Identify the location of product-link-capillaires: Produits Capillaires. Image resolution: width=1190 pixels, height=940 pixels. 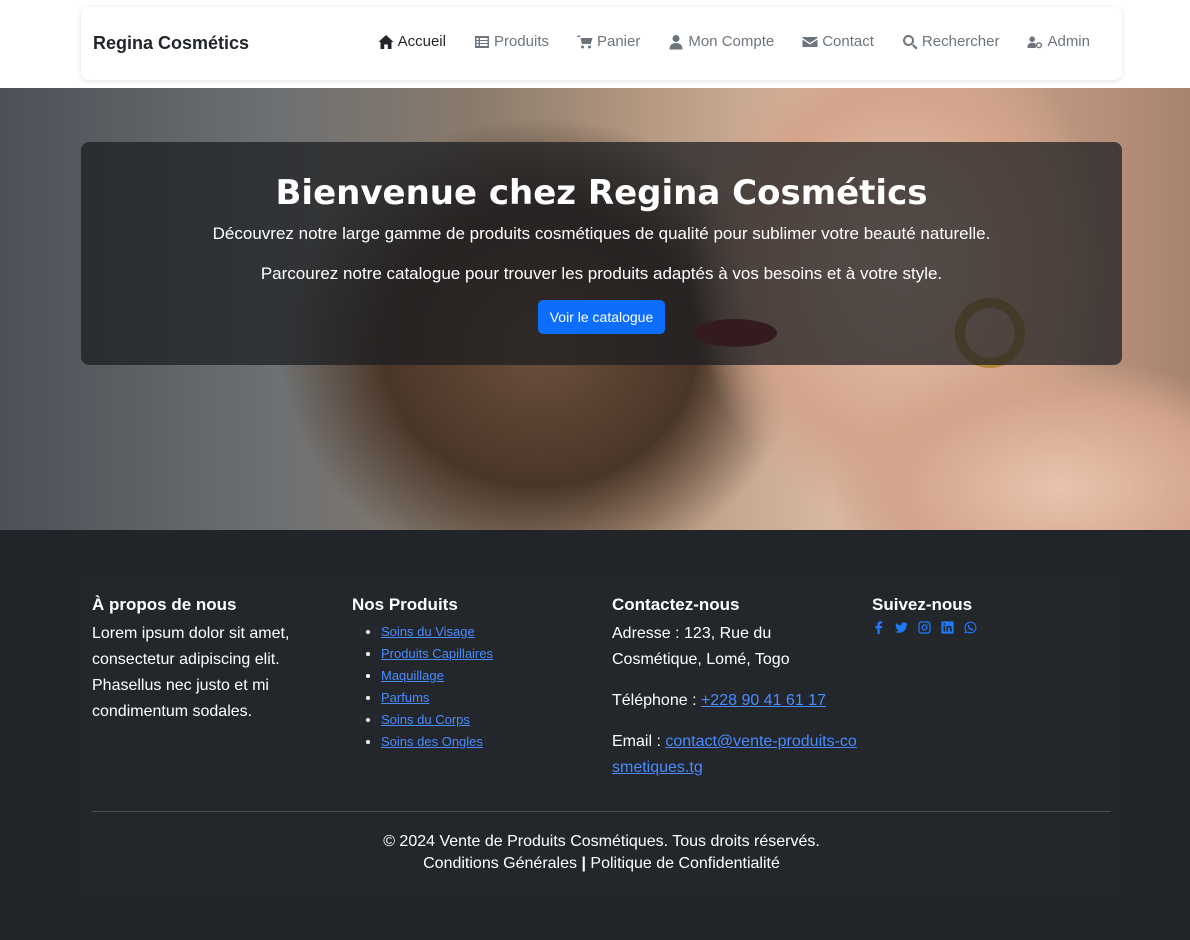
(437, 653).